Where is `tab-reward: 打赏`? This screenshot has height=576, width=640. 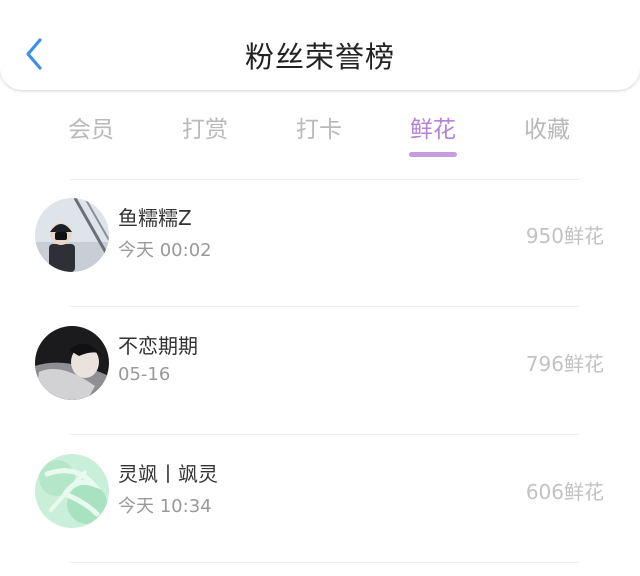
tab-reward: 打赏 is located at coordinates (205, 136).